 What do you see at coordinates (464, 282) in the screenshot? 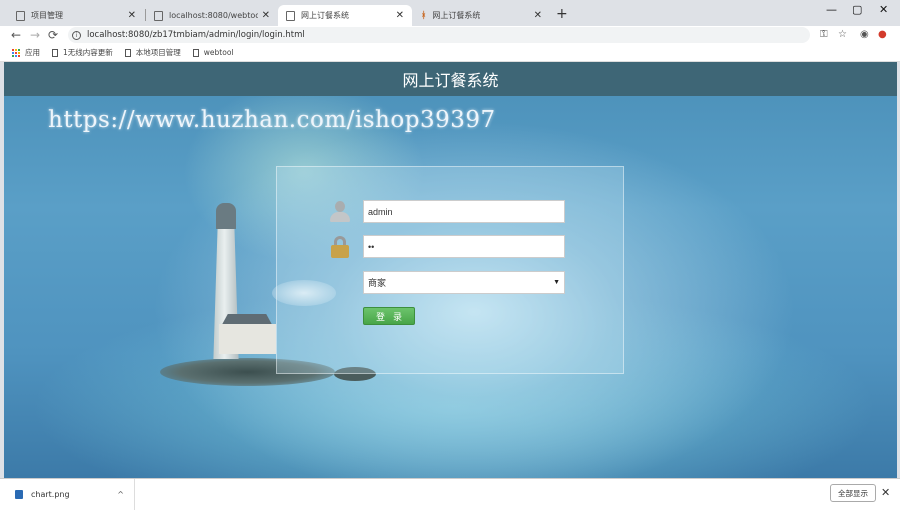
I see `role-select: 商家 ▼` at bounding box center [464, 282].